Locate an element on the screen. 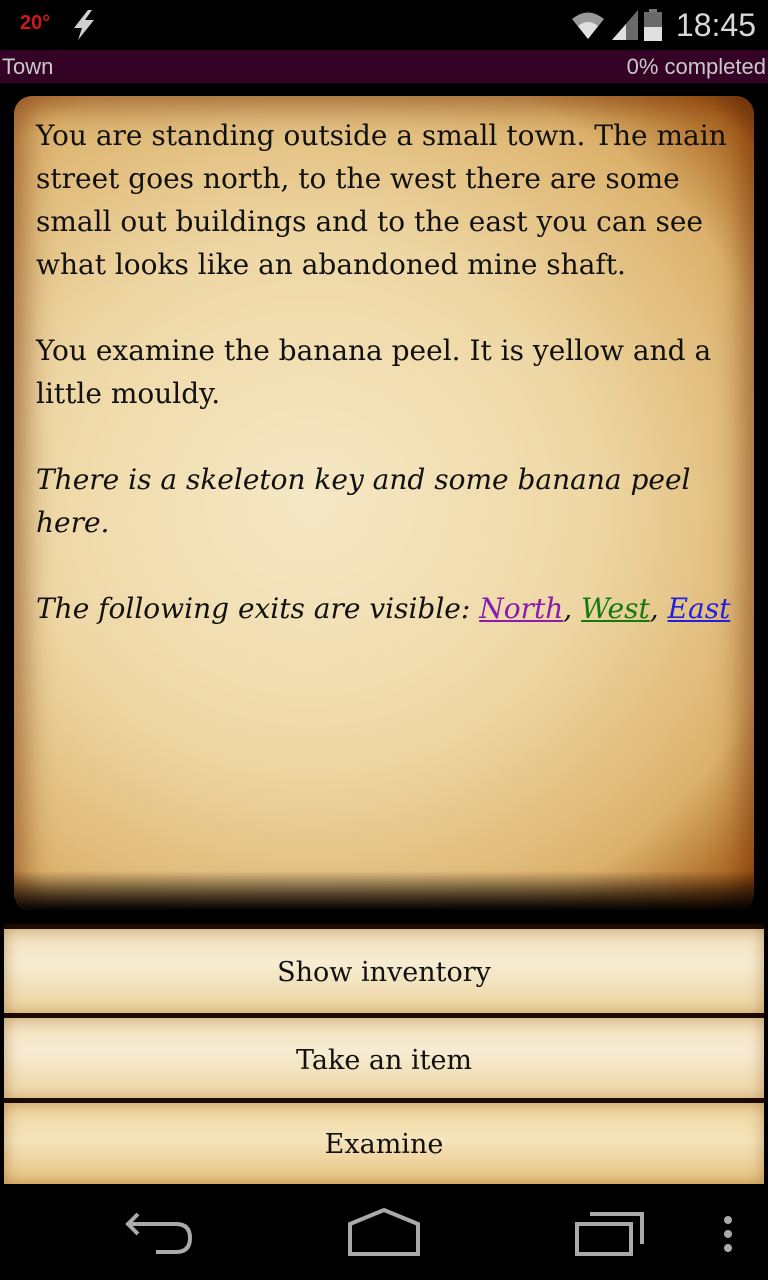 The height and width of the screenshot is (1280, 768). home-icon is located at coordinates (384, 1233).